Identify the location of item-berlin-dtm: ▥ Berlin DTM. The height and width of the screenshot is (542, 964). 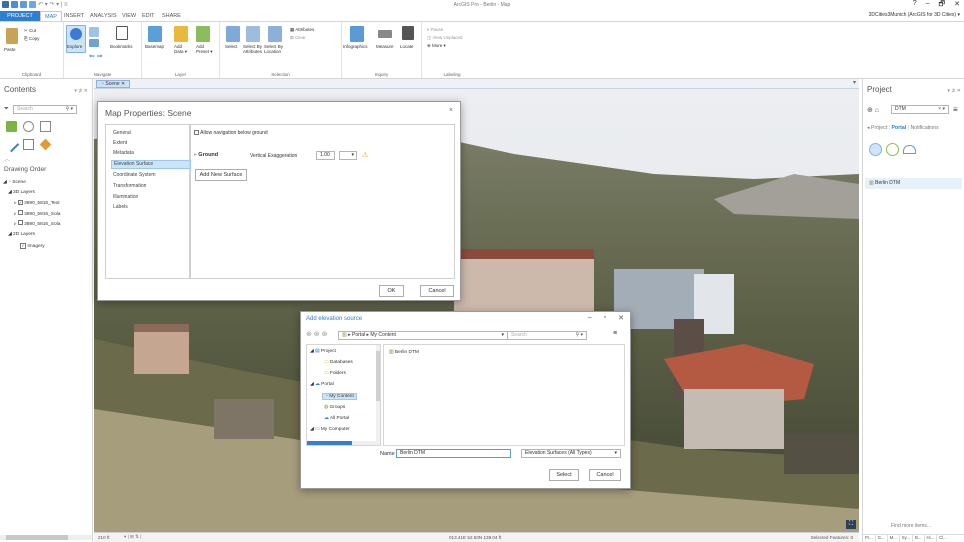
(404, 352).